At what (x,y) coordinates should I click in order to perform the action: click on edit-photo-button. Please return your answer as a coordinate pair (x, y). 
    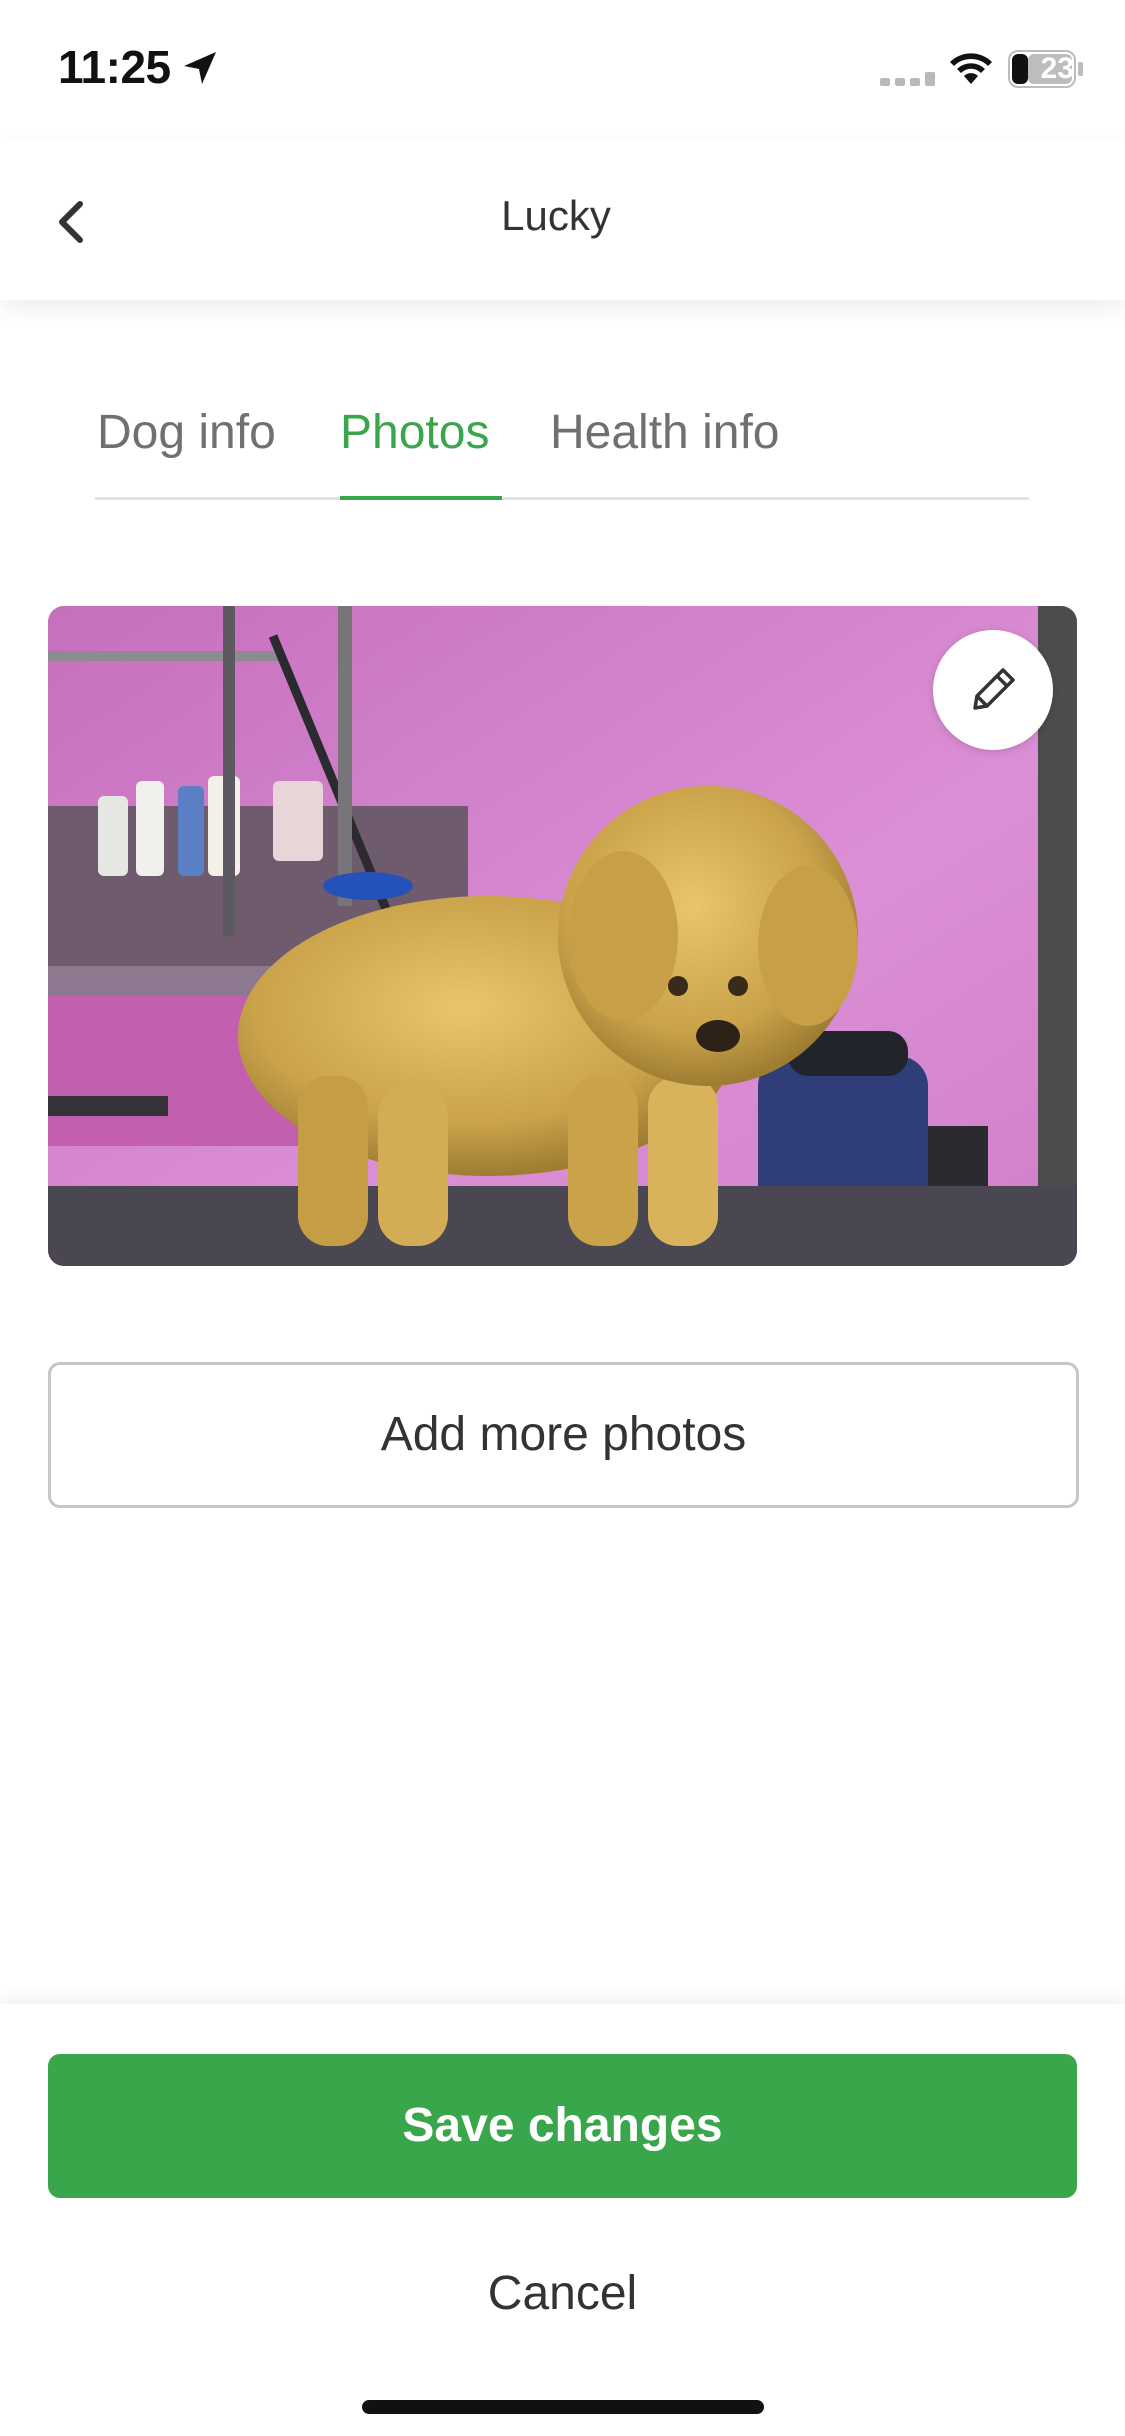
    Looking at the image, I should click on (993, 690).